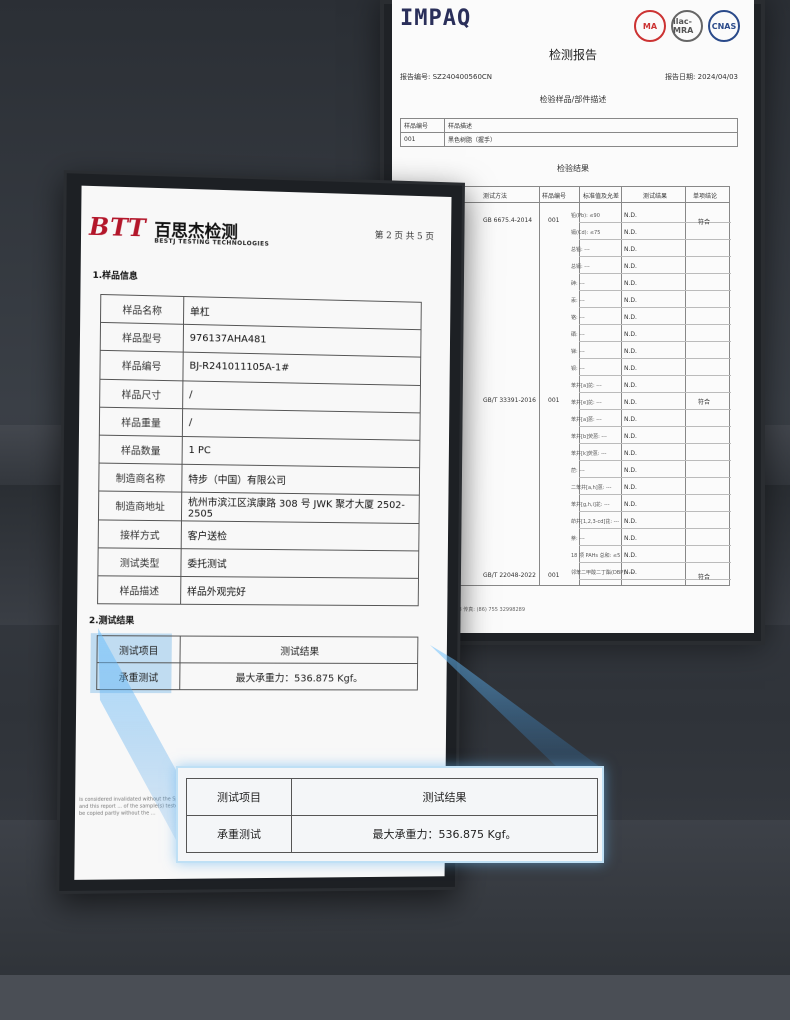 This screenshot has width=790, height=1020. Describe the element at coordinates (300, 480) in the screenshot. I see `sample-info-value: 特步（中国）有限公司` at that location.